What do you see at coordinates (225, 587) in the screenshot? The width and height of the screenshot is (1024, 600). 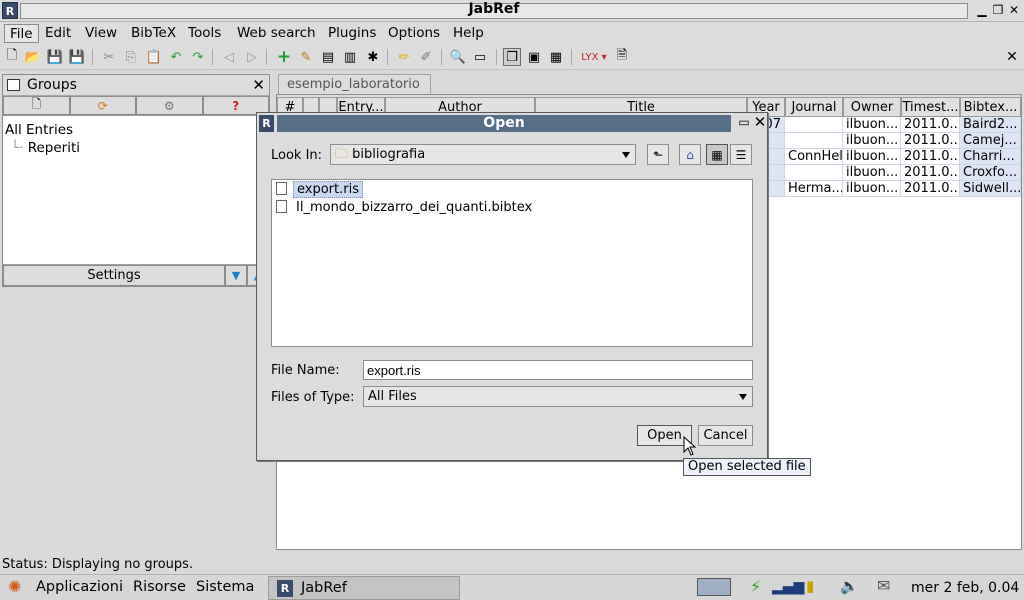 I see `system-menu: Sistema` at bounding box center [225, 587].